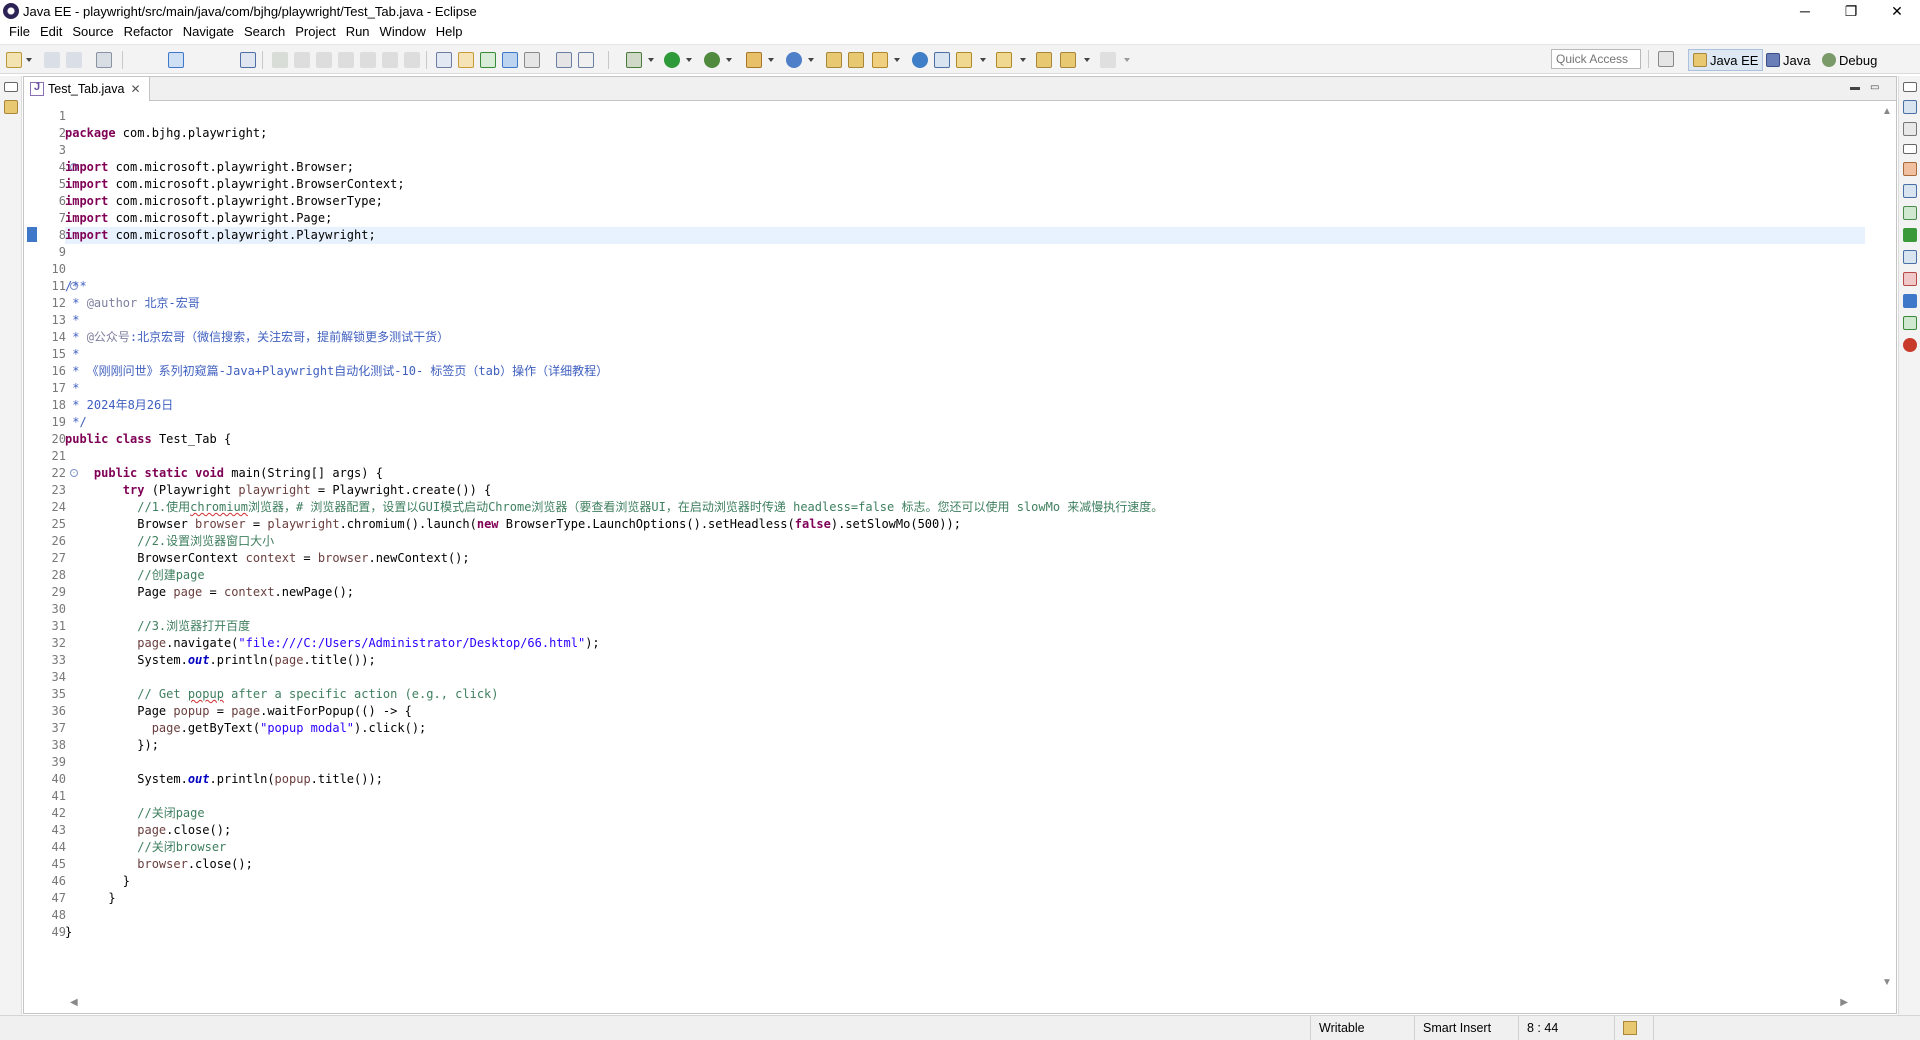 The height and width of the screenshot is (1040, 1920). What do you see at coordinates (983, 60) in the screenshot?
I see `next-annotation-dropdown-icon` at bounding box center [983, 60].